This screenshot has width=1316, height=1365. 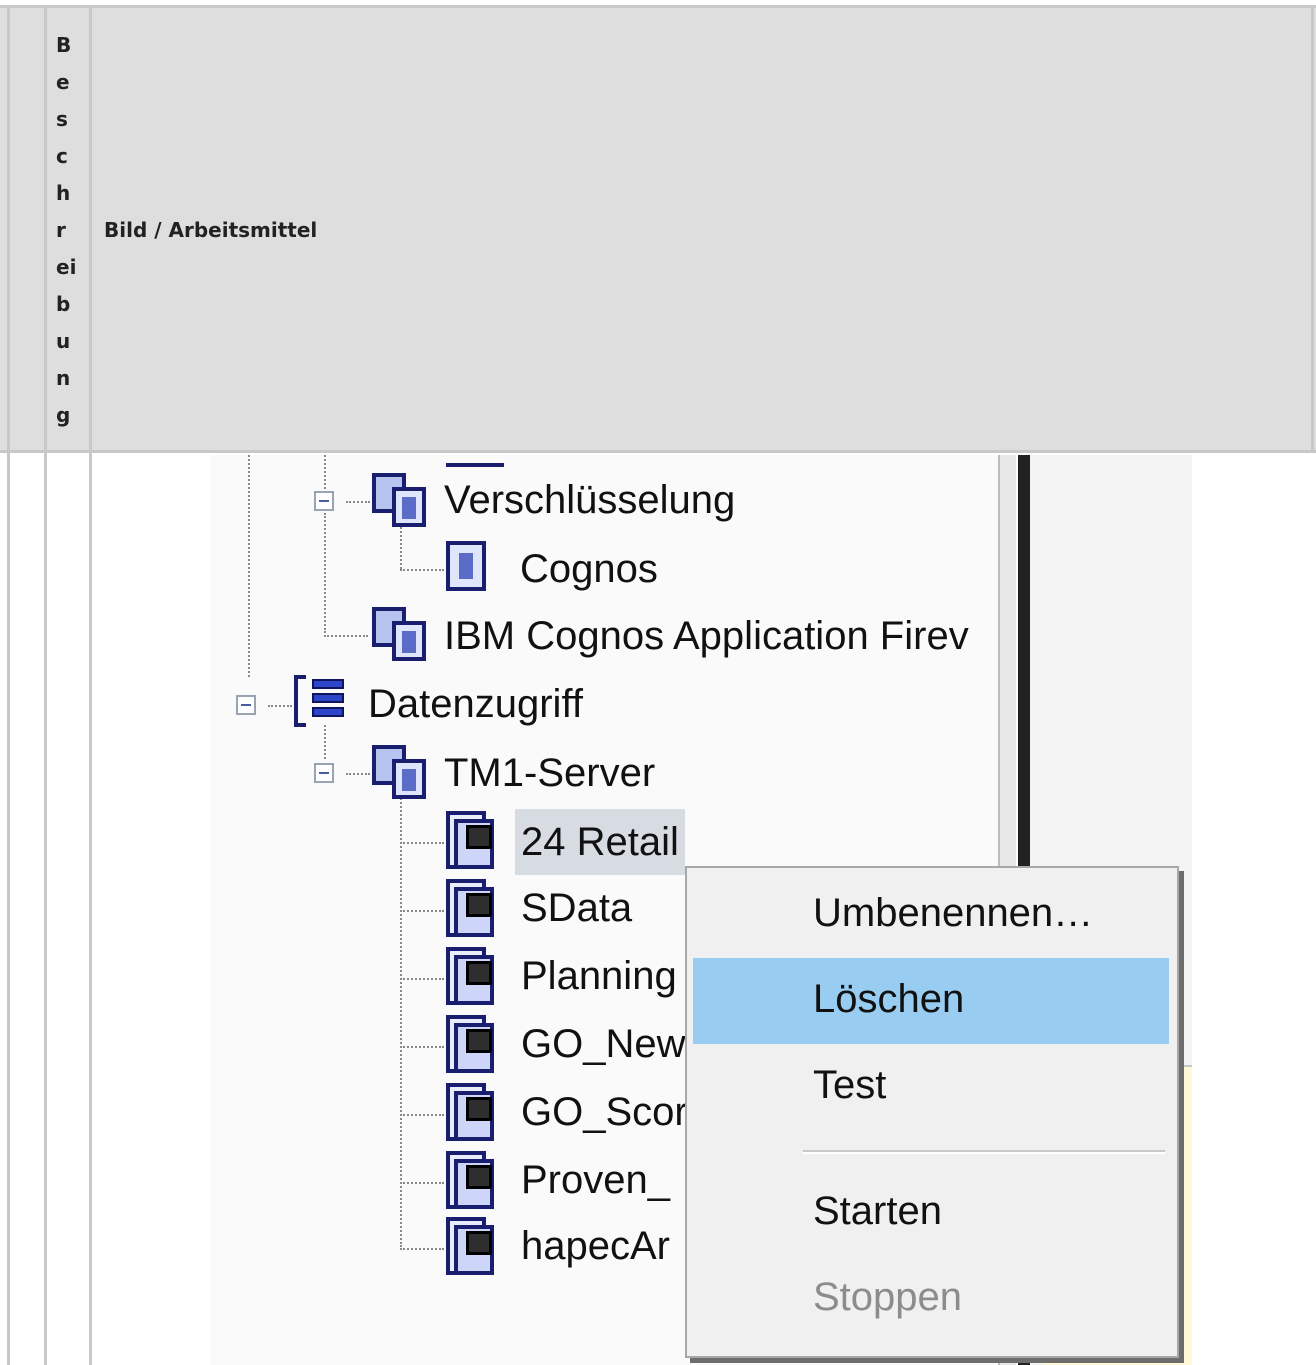 What do you see at coordinates (589, 500) in the screenshot?
I see `tree-node-encryption: Verschlüsselung` at bounding box center [589, 500].